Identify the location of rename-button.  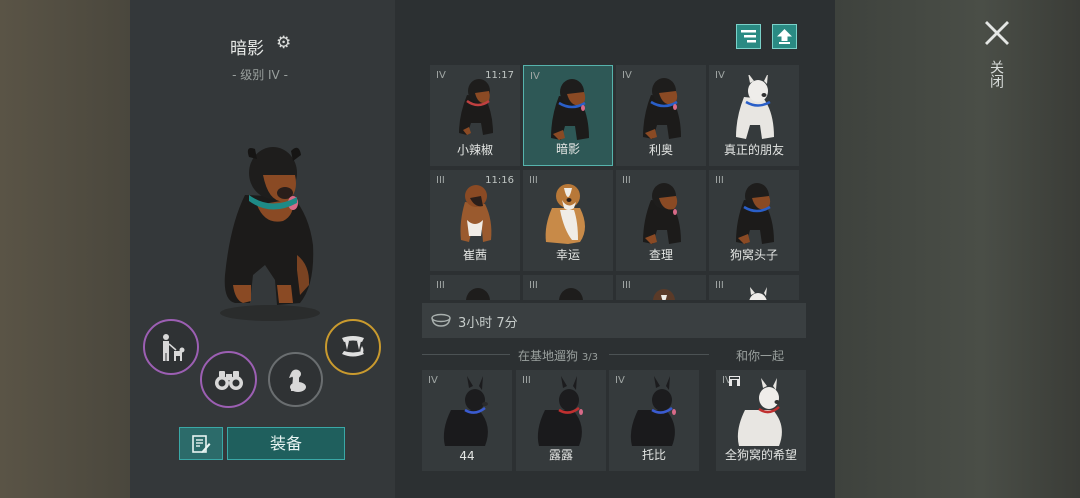
(201, 443).